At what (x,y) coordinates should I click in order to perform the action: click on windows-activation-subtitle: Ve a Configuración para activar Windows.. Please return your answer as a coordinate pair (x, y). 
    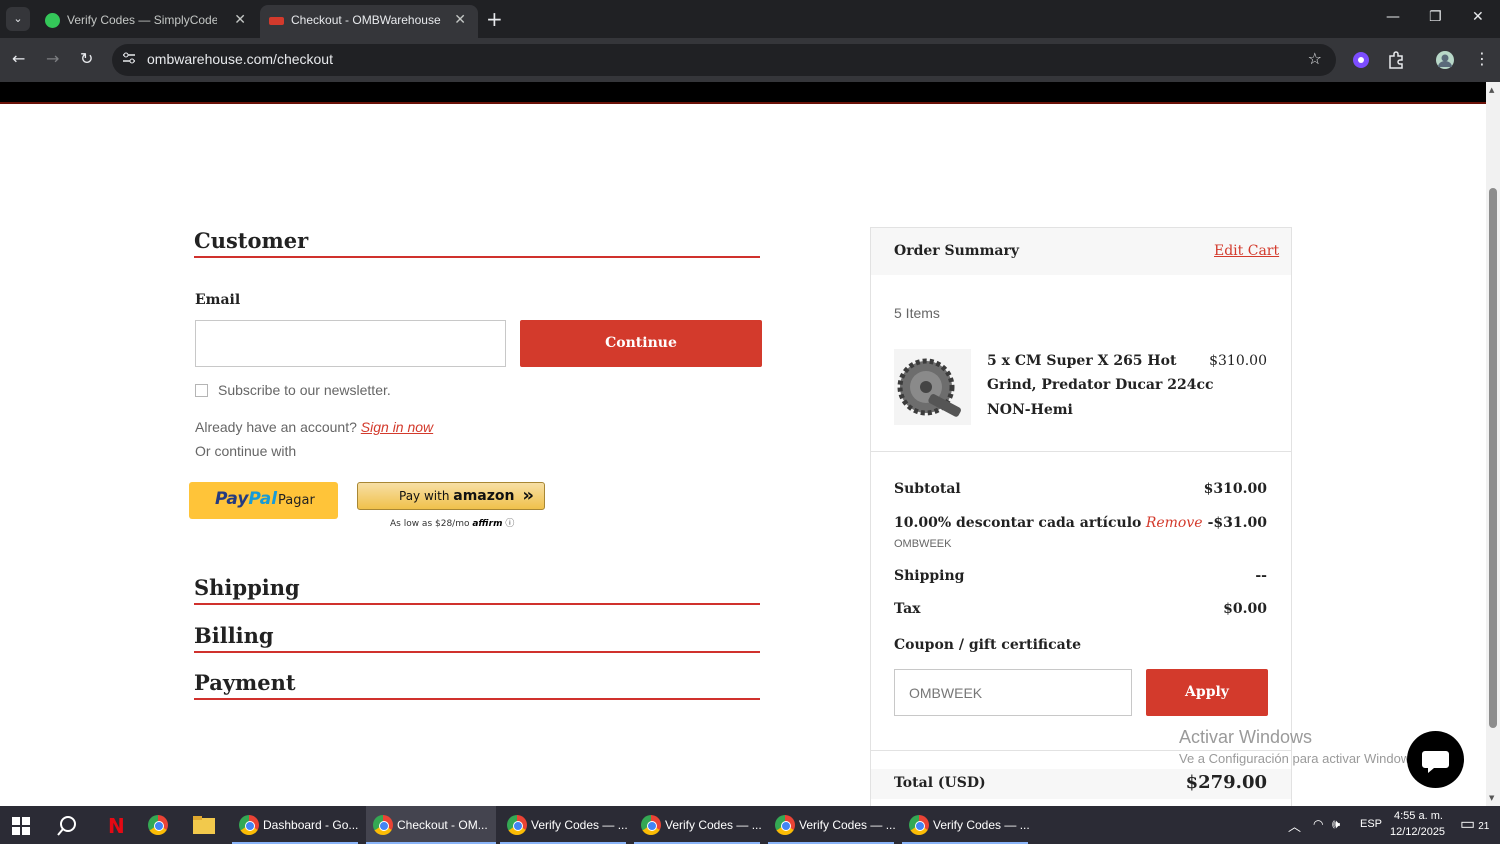
    Looking at the image, I should click on (1300, 758).